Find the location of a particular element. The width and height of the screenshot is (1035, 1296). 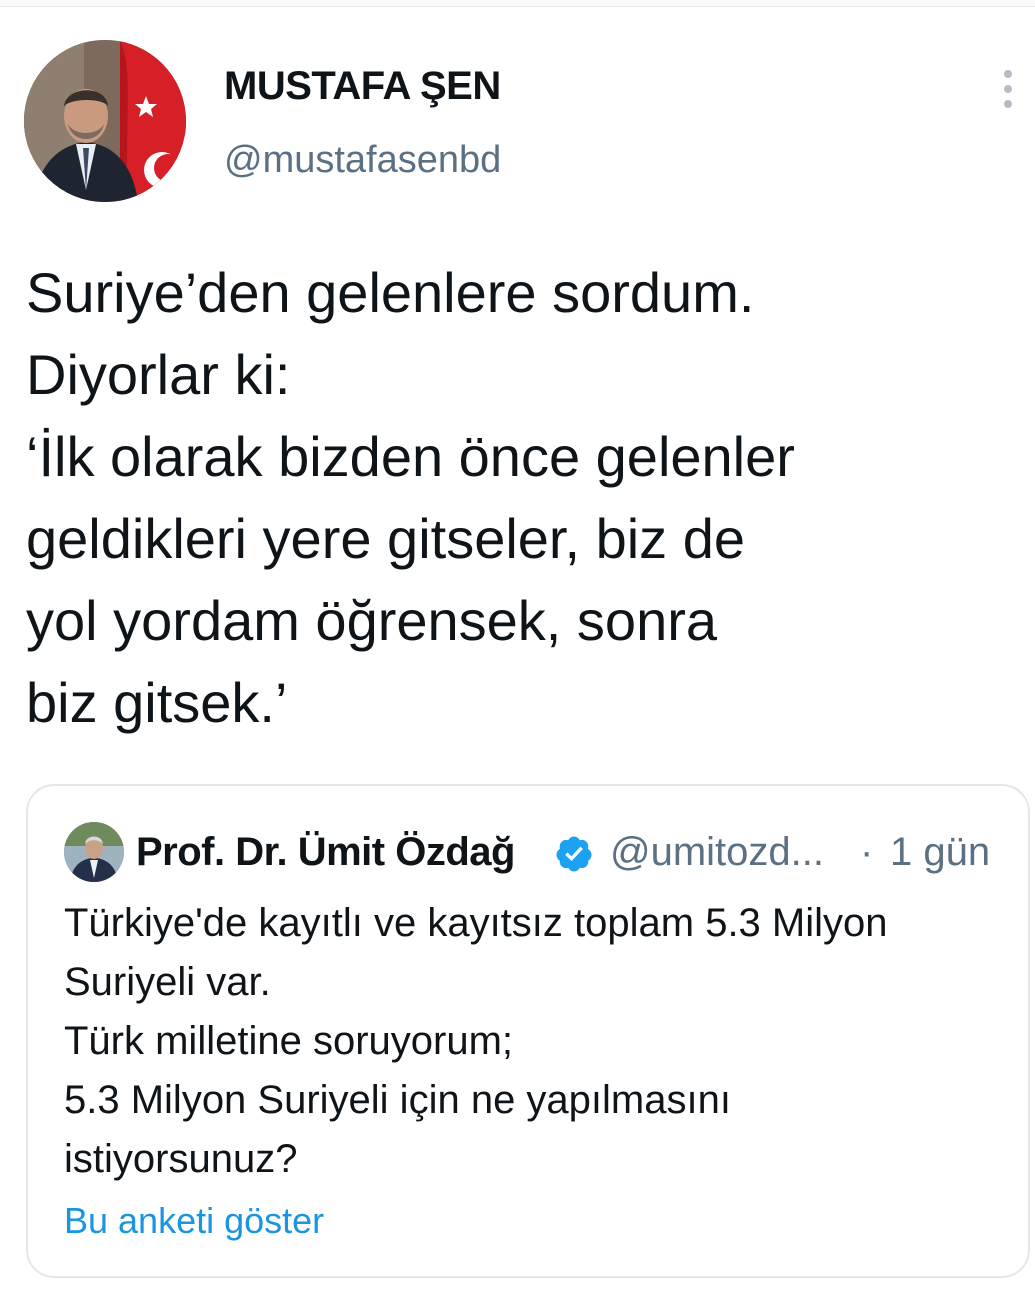

author-display-name: MUSTAFA ŞEN is located at coordinates (362, 86).